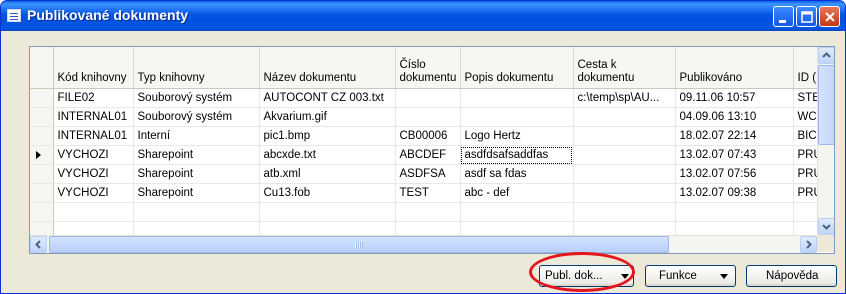 This screenshot has height=294, width=846. What do you see at coordinates (517, 68) in the screenshot?
I see `col-popis-dokumentu: Popis dokumentu` at bounding box center [517, 68].